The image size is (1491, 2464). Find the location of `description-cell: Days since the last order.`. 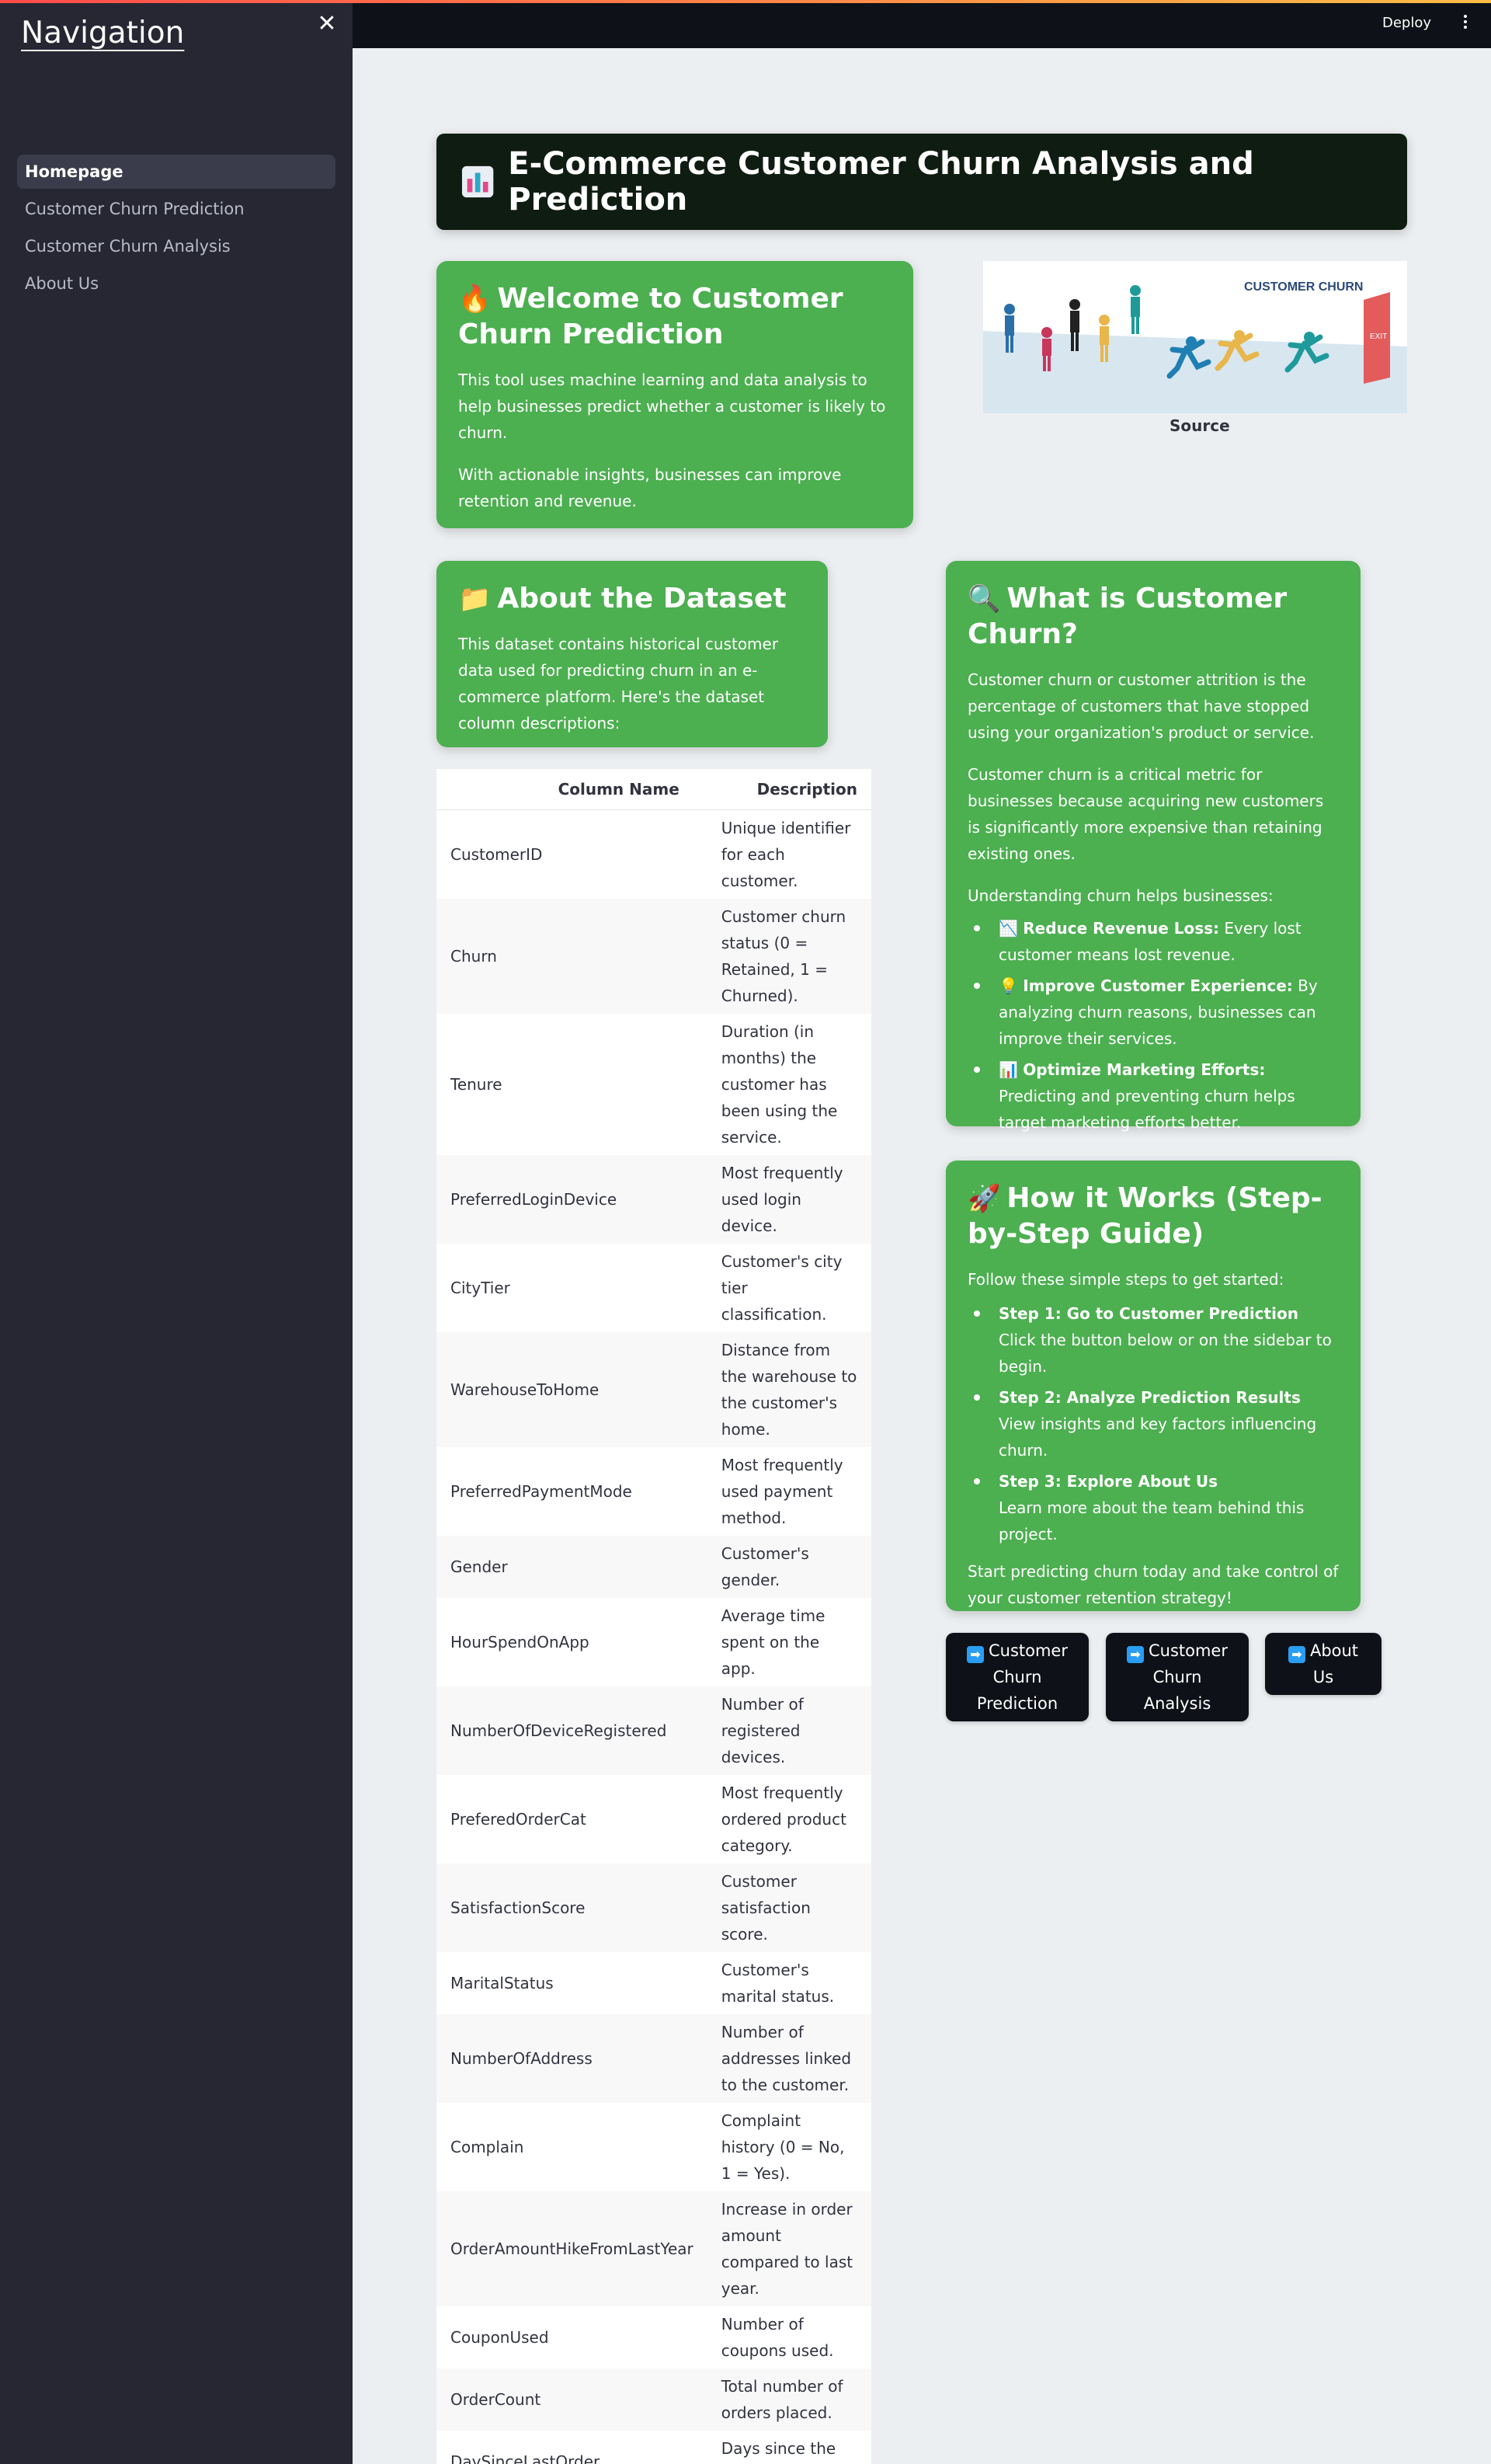

description-cell: Days since the last order. is located at coordinates (789, 2447).